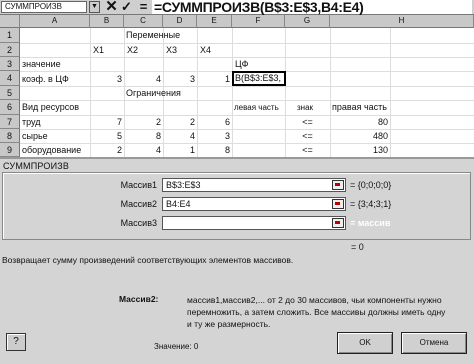 The height and width of the screenshot is (364, 474). I want to click on cell-f6: левая часть, so click(256, 107).